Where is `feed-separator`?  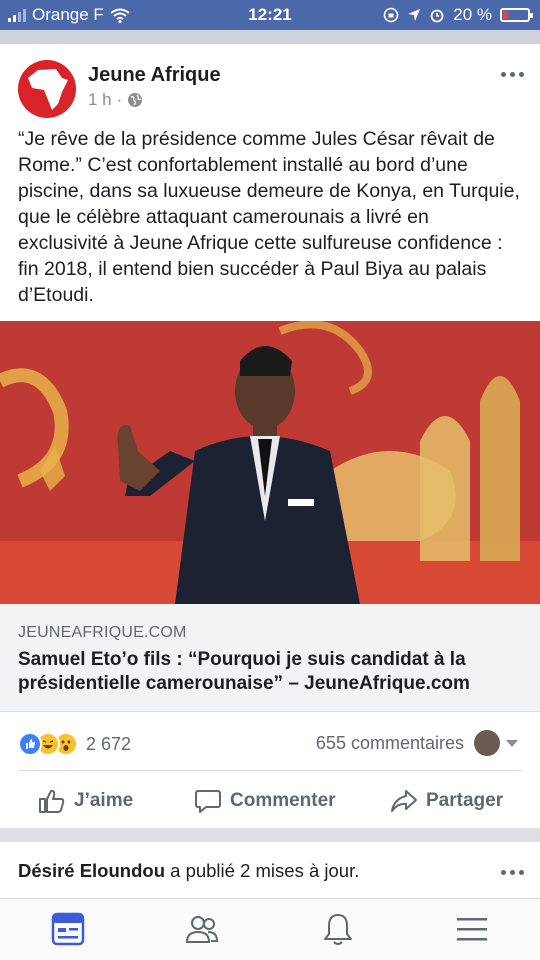
feed-separator is located at coordinates (270, 37).